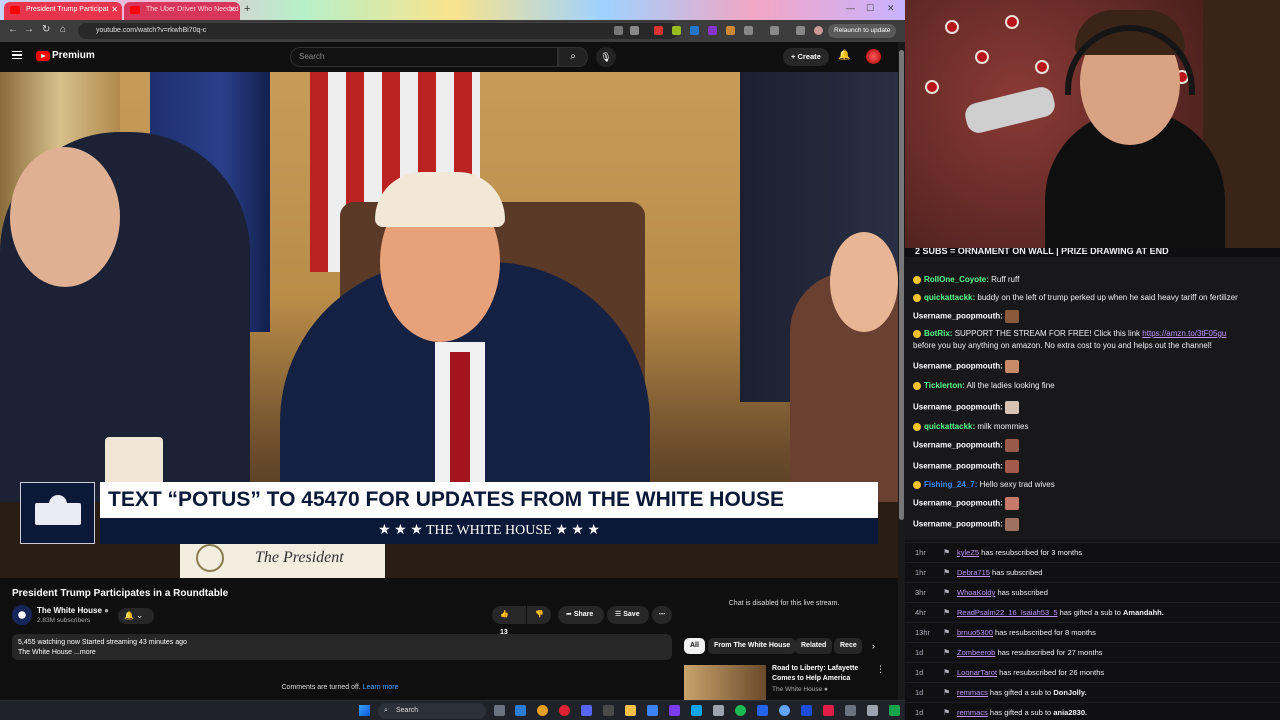  What do you see at coordinates (73, 610) in the screenshot?
I see `channel-name: The White House ●` at bounding box center [73, 610].